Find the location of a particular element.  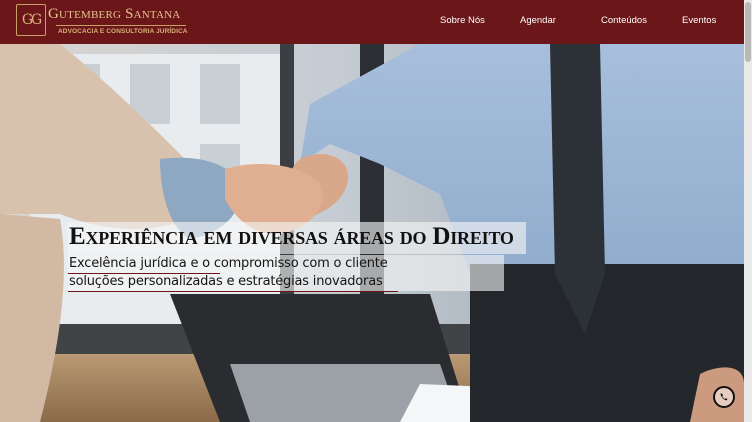

page-scrollbar is located at coordinates (748, 211).